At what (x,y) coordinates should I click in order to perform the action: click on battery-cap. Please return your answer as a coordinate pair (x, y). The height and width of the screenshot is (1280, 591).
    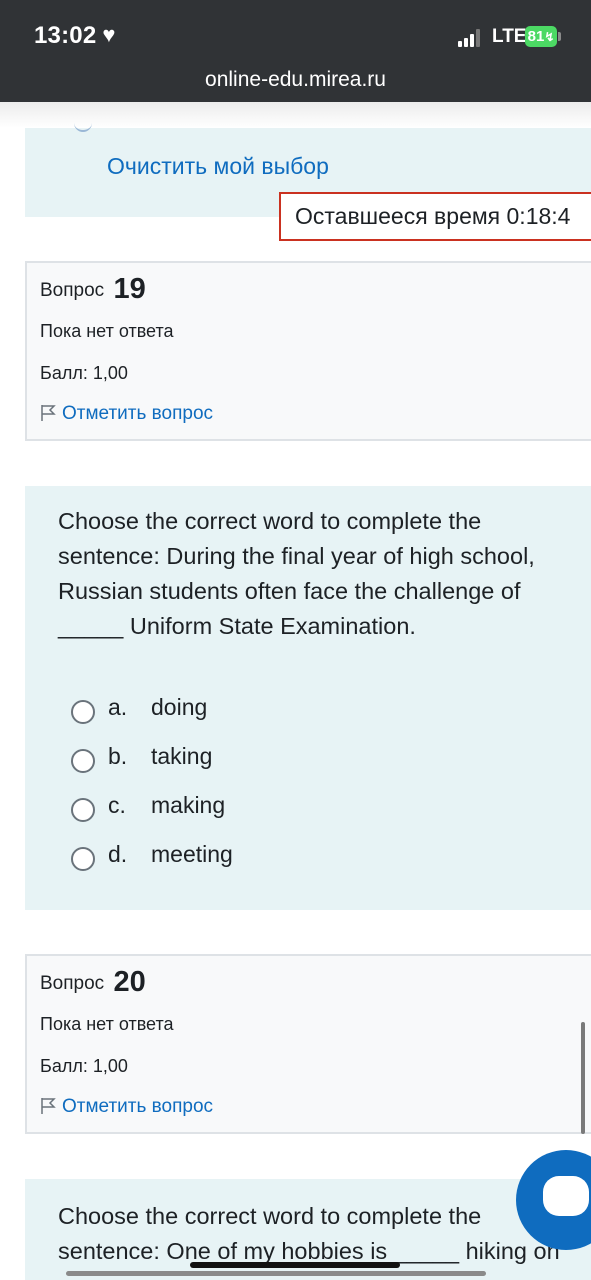
    Looking at the image, I should click on (559, 36).